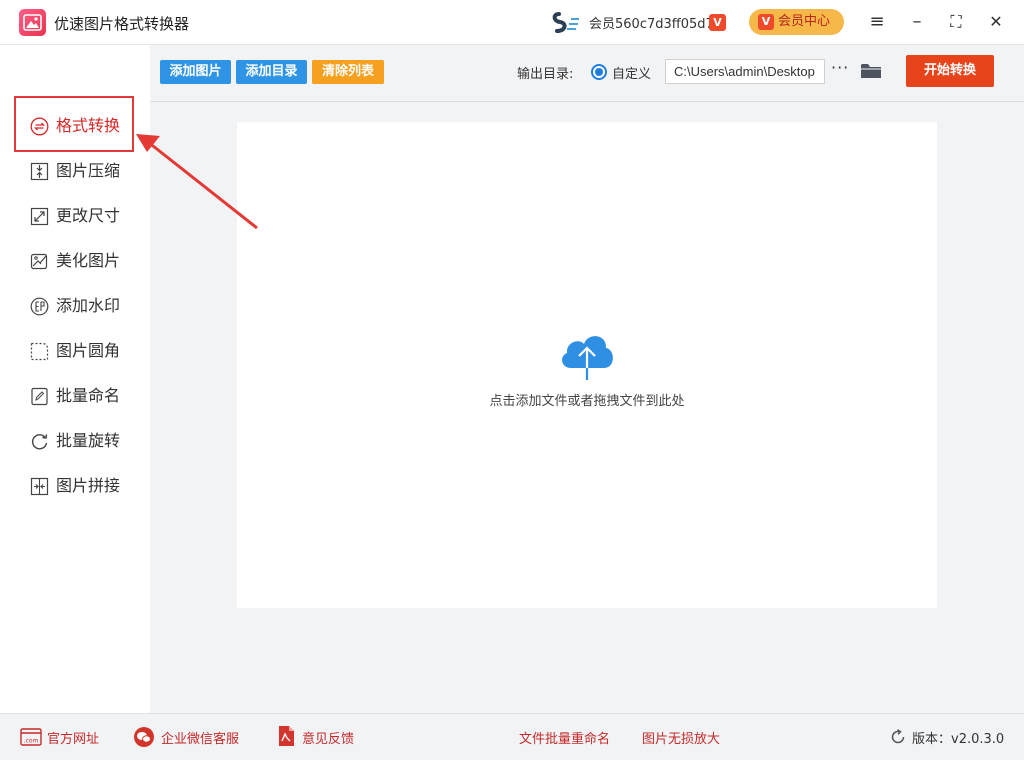 Image resolution: width=1024 pixels, height=760 pixels. Describe the element at coordinates (651, 22) in the screenshot. I see `user-name: 会员560c7d3ff05d7` at that location.